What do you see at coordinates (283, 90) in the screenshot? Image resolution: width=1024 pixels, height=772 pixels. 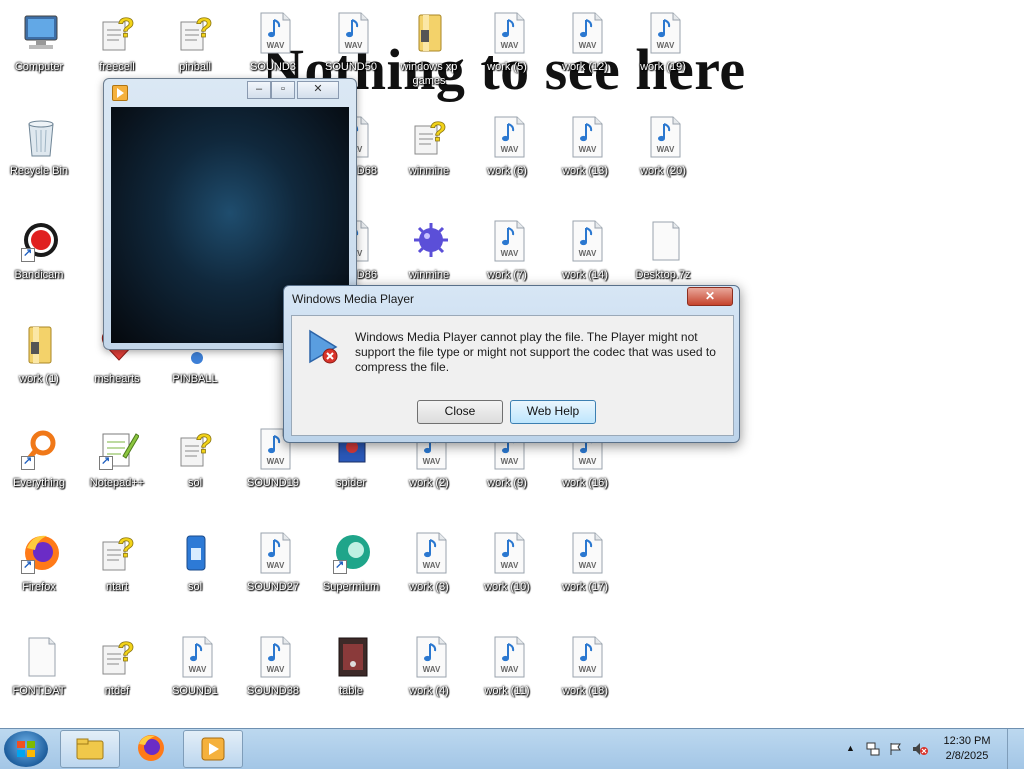 I see `restore-button: ▫` at bounding box center [283, 90].